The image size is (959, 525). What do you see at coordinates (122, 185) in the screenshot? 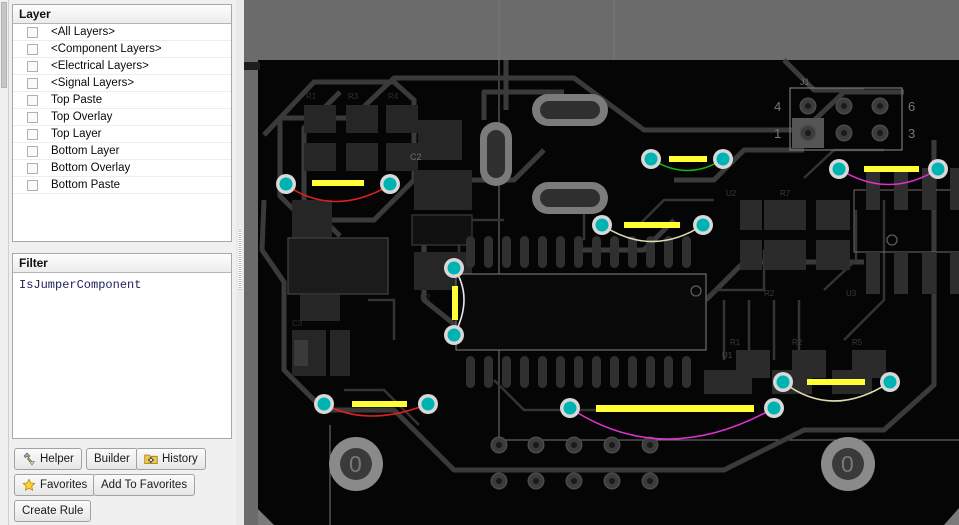
I see `layer-row: Bottom Paste` at bounding box center [122, 185].